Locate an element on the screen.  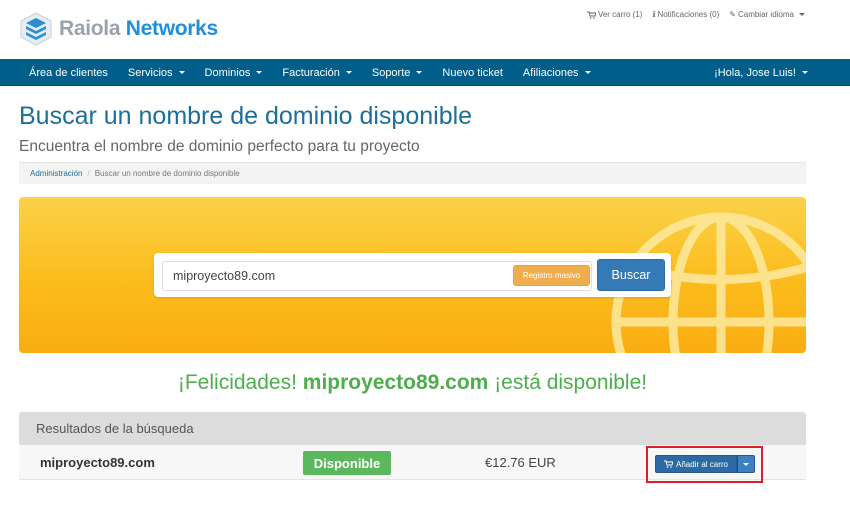
add-to-cart-dropdown-toggle is located at coordinates (746, 464).